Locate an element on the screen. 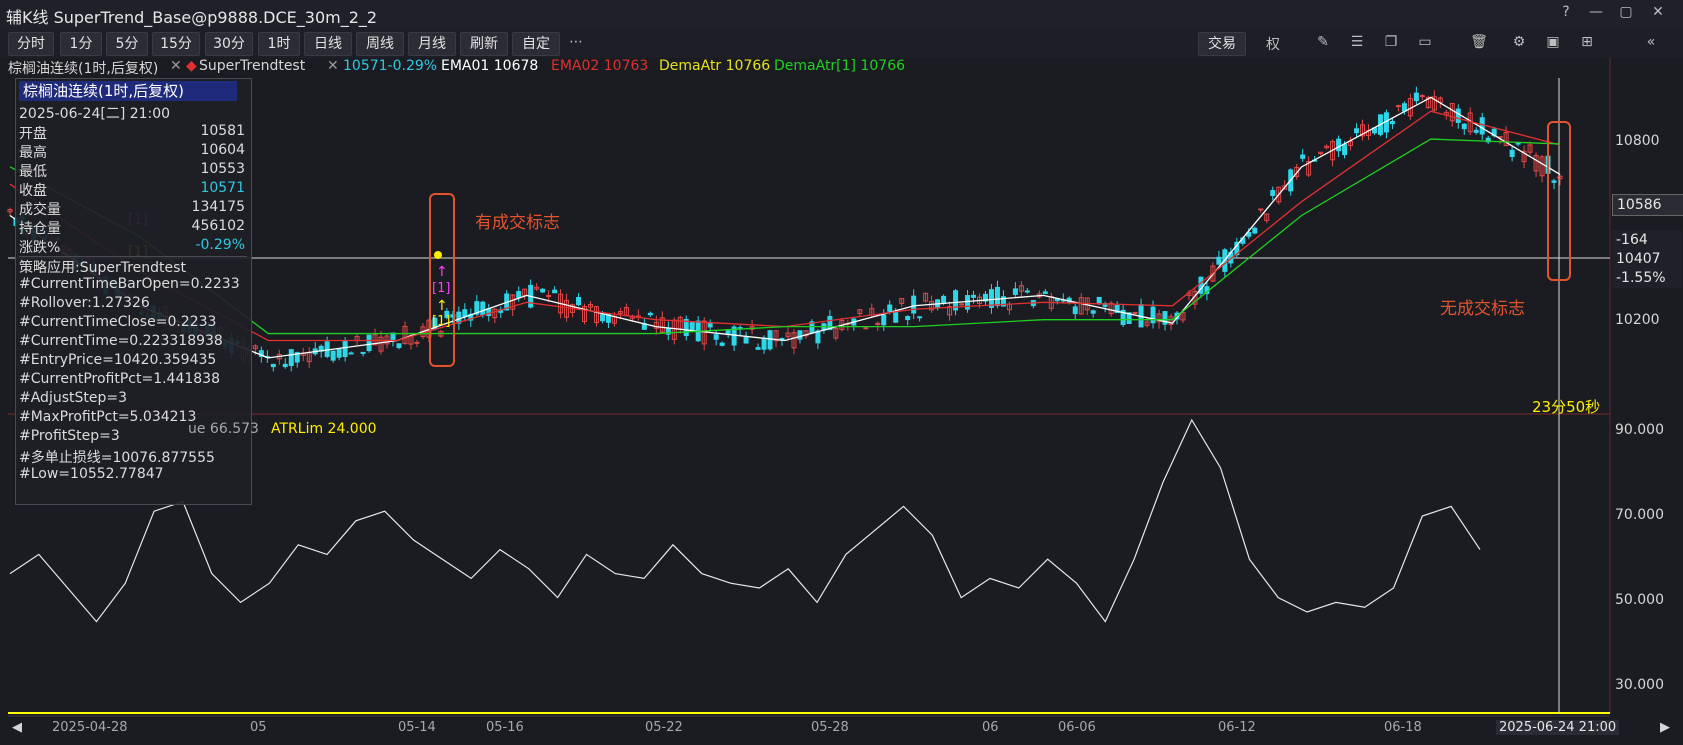 The width and height of the screenshot is (1683, 745). period-tick-button: 分时 is located at coordinates (31, 44).